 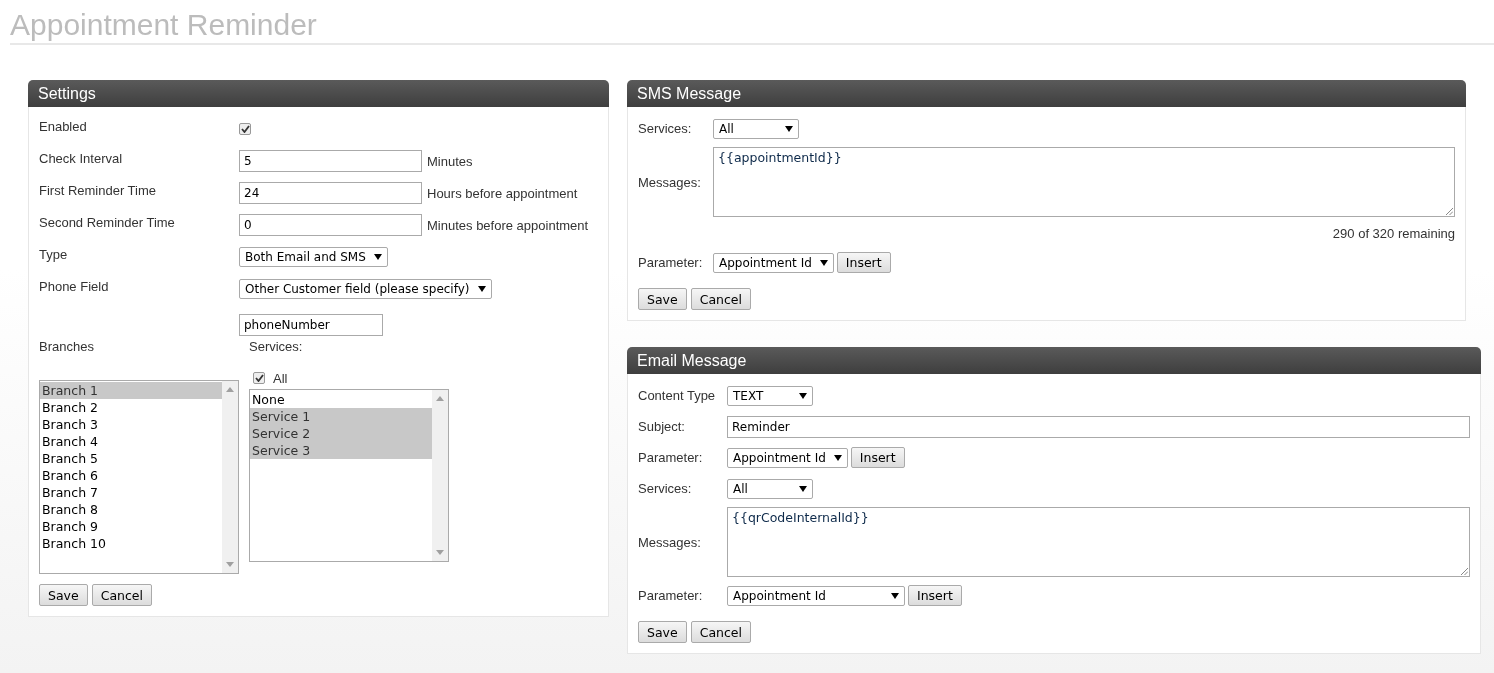 What do you see at coordinates (341, 399) in the screenshot?
I see `list-option: None` at bounding box center [341, 399].